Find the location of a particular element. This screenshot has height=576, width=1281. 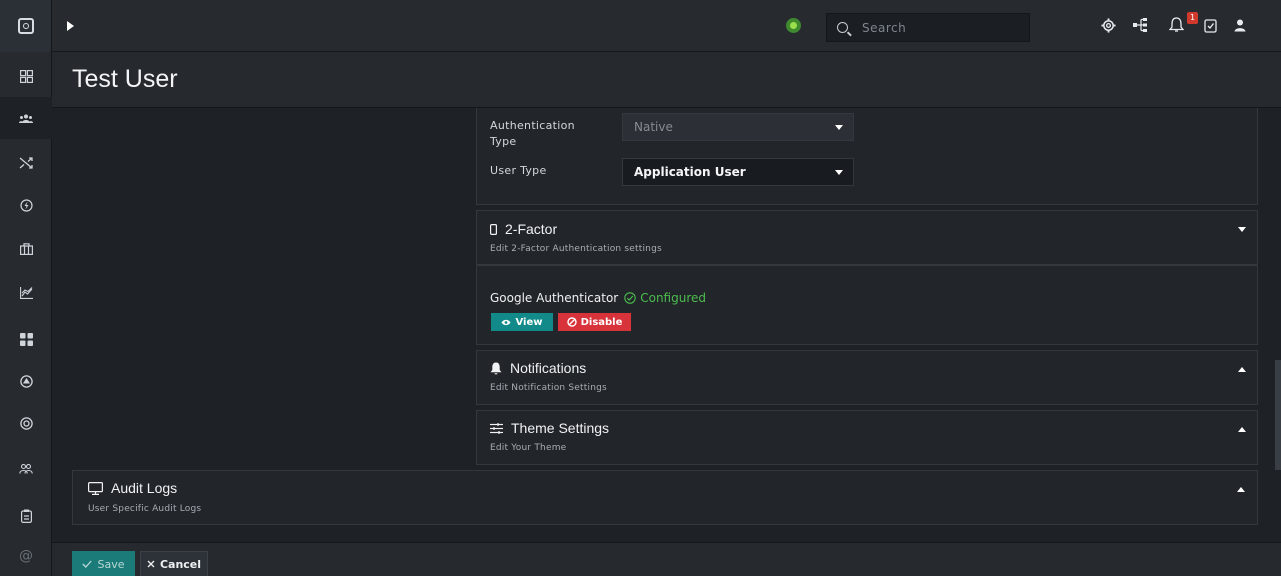

settings-gear-icon is located at coordinates (1108, 25).